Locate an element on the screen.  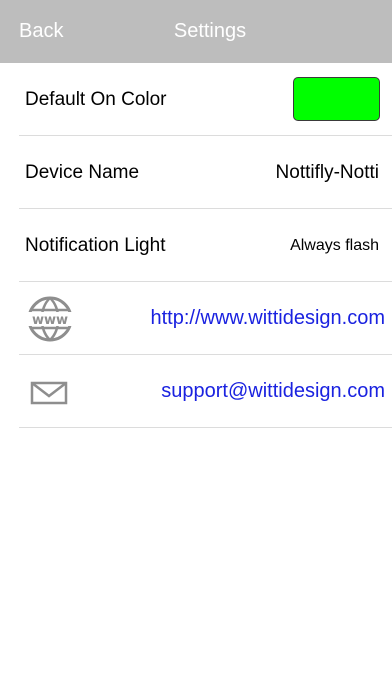
email-row: support@wittidesign.com is located at coordinates (196, 391).